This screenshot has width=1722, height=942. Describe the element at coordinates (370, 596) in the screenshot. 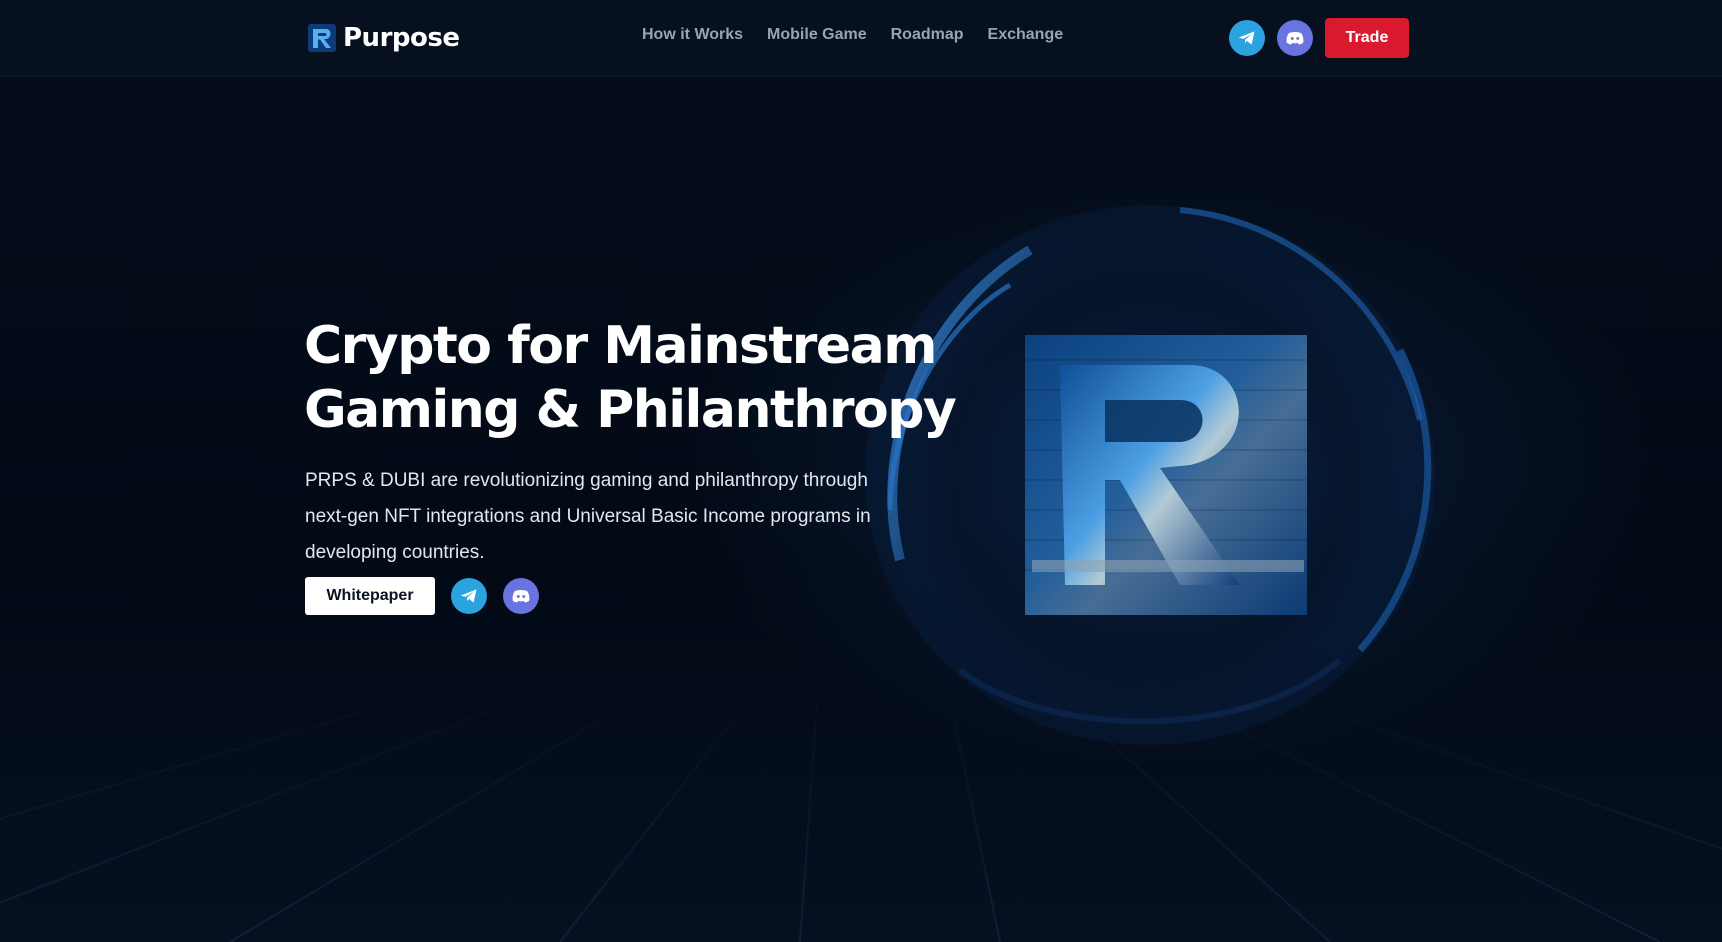

I see `whitepaper-button: Whitepaper` at that location.